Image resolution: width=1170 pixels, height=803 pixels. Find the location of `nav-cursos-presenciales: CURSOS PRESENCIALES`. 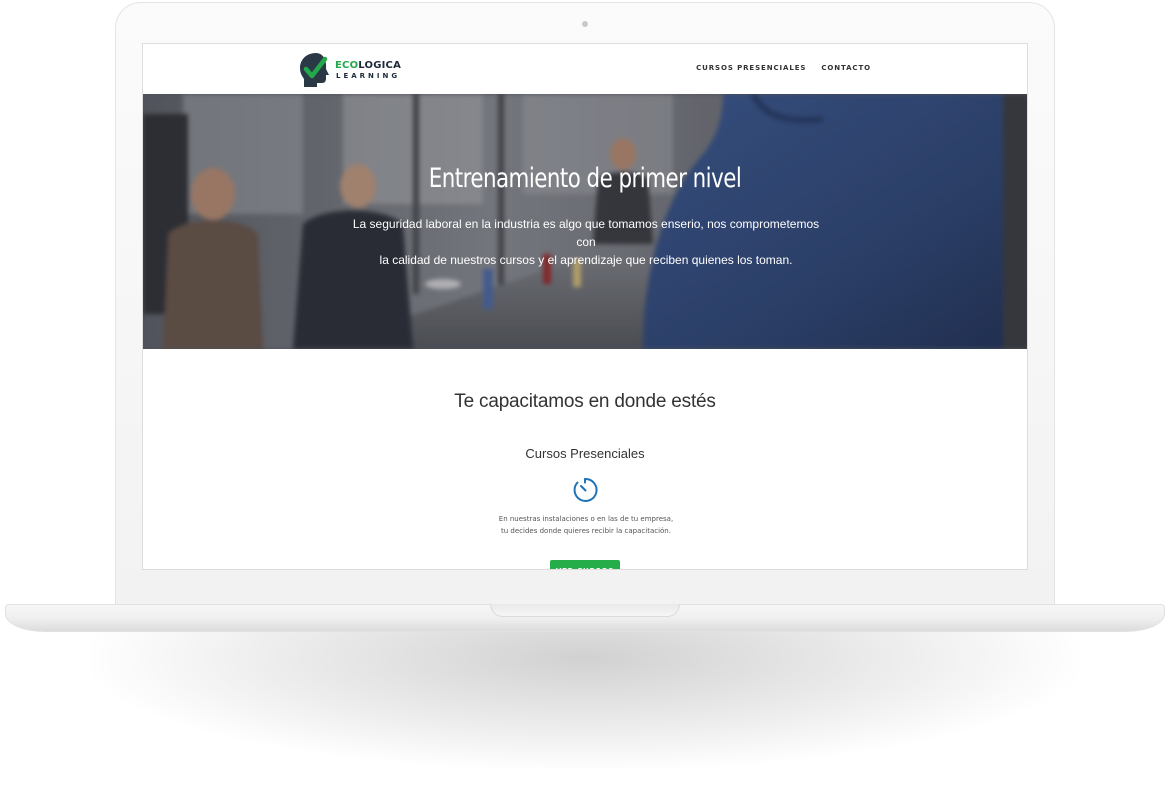

nav-cursos-presenciales: CURSOS PRESENCIALES is located at coordinates (751, 68).